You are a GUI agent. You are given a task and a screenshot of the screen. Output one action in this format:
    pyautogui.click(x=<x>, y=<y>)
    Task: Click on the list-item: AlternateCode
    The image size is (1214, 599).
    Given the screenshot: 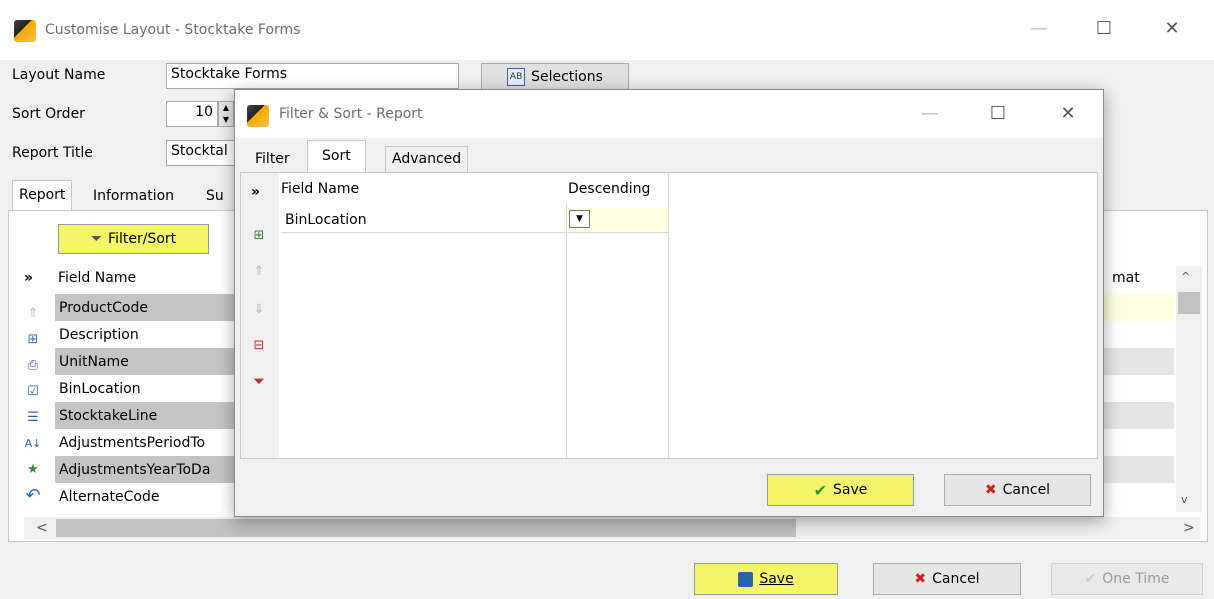 What is the action you would take?
    pyautogui.click(x=145, y=496)
    